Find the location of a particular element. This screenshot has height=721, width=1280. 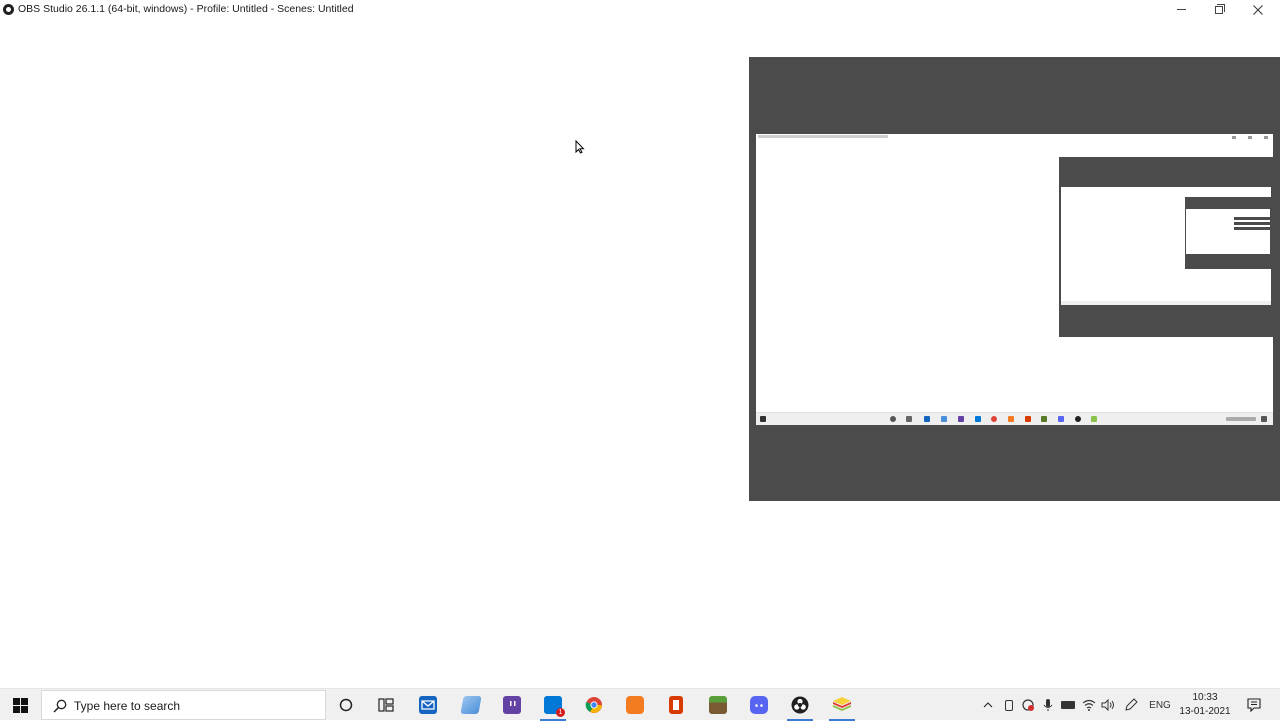

tray-pen-button is located at coordinates (1131, 705).